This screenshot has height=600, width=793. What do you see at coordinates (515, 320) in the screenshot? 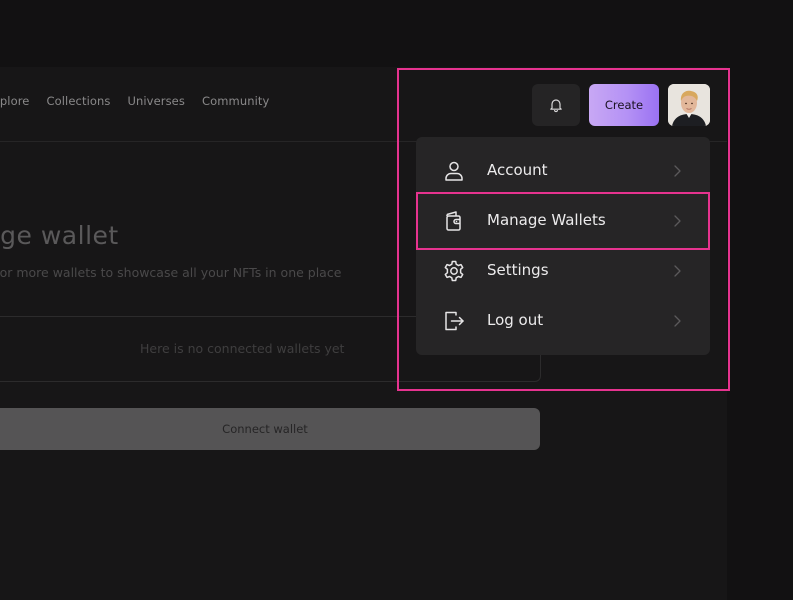
I see `menu-item-label: Log out` at bounding box center [515, 320].